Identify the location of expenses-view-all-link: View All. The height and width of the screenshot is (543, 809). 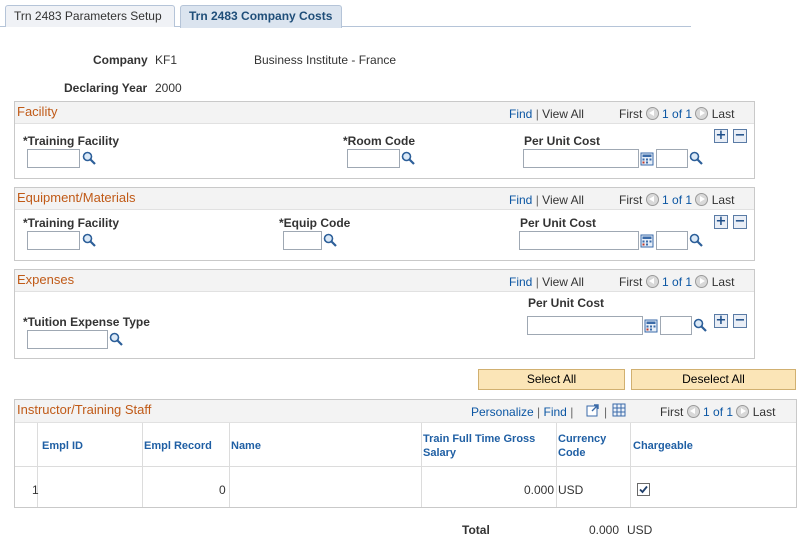
(563, 282).